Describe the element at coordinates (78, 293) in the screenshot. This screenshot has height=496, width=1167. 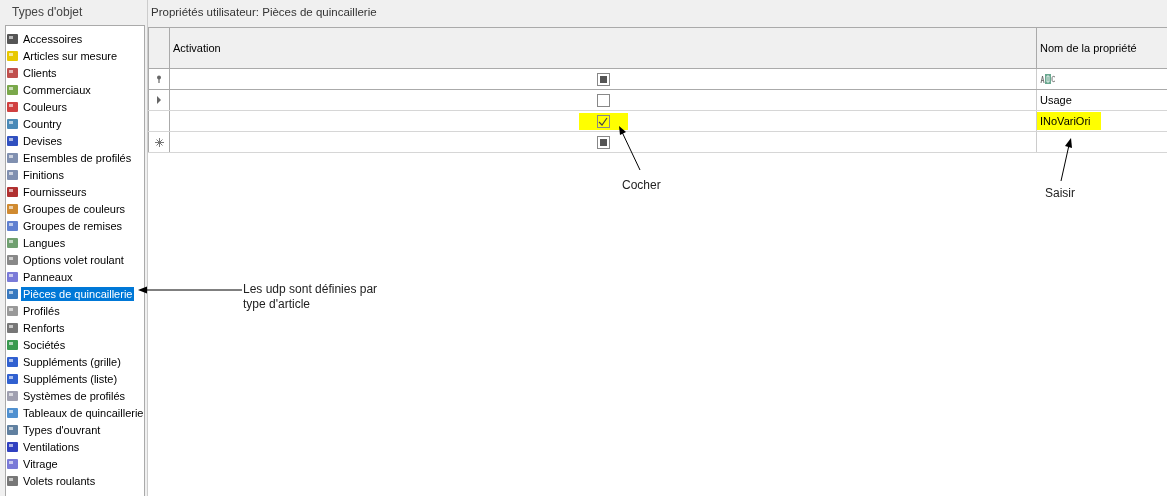
I see `sidebar-item: Pièces de quincaillerie` at that location.